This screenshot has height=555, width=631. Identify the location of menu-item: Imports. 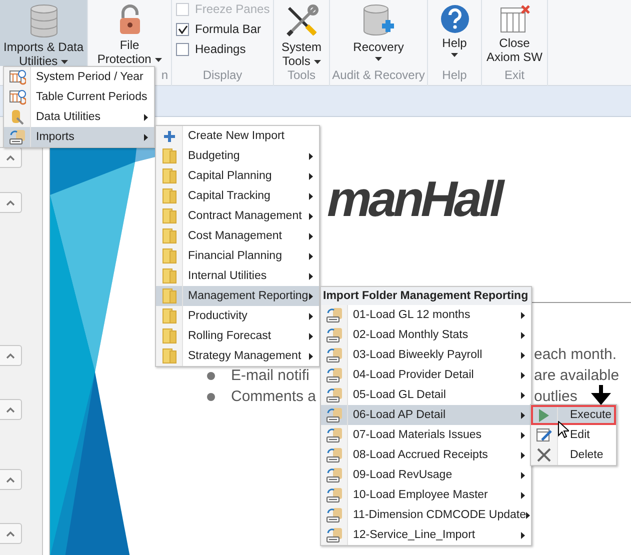
(79, 137).